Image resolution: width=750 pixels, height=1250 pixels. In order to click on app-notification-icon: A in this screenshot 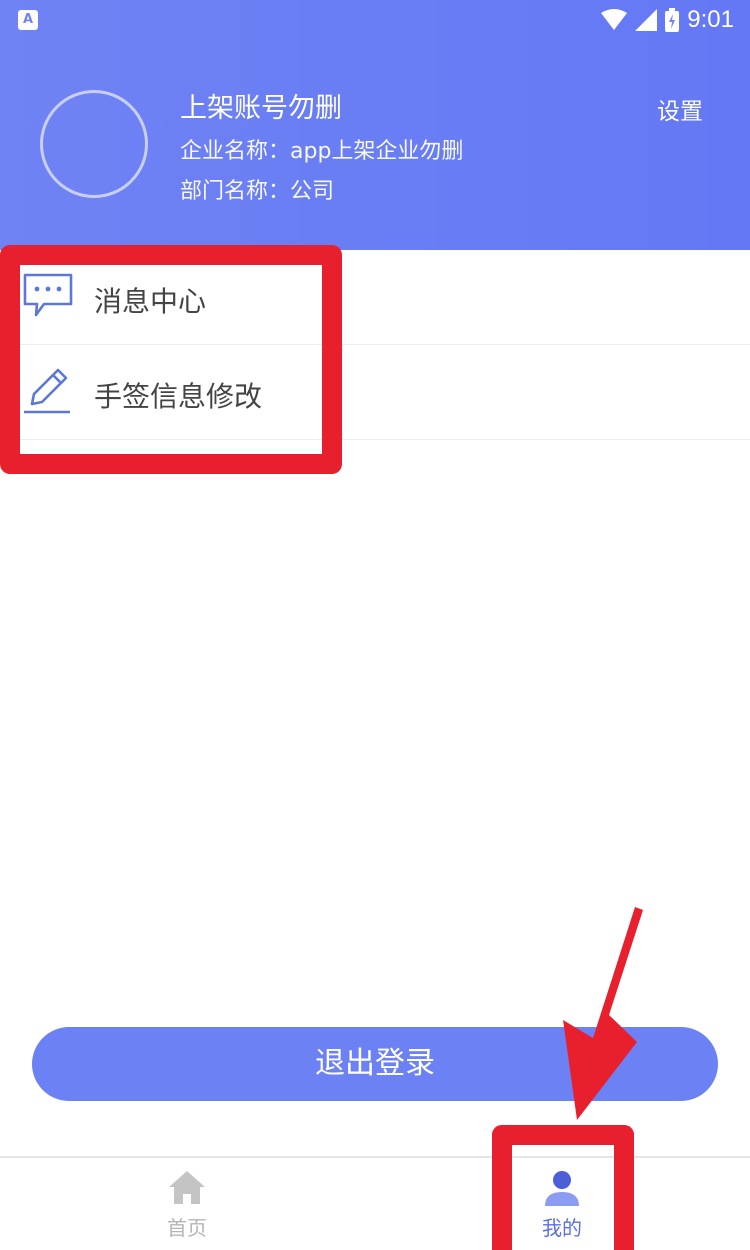, I will do `click(28, 20)`.